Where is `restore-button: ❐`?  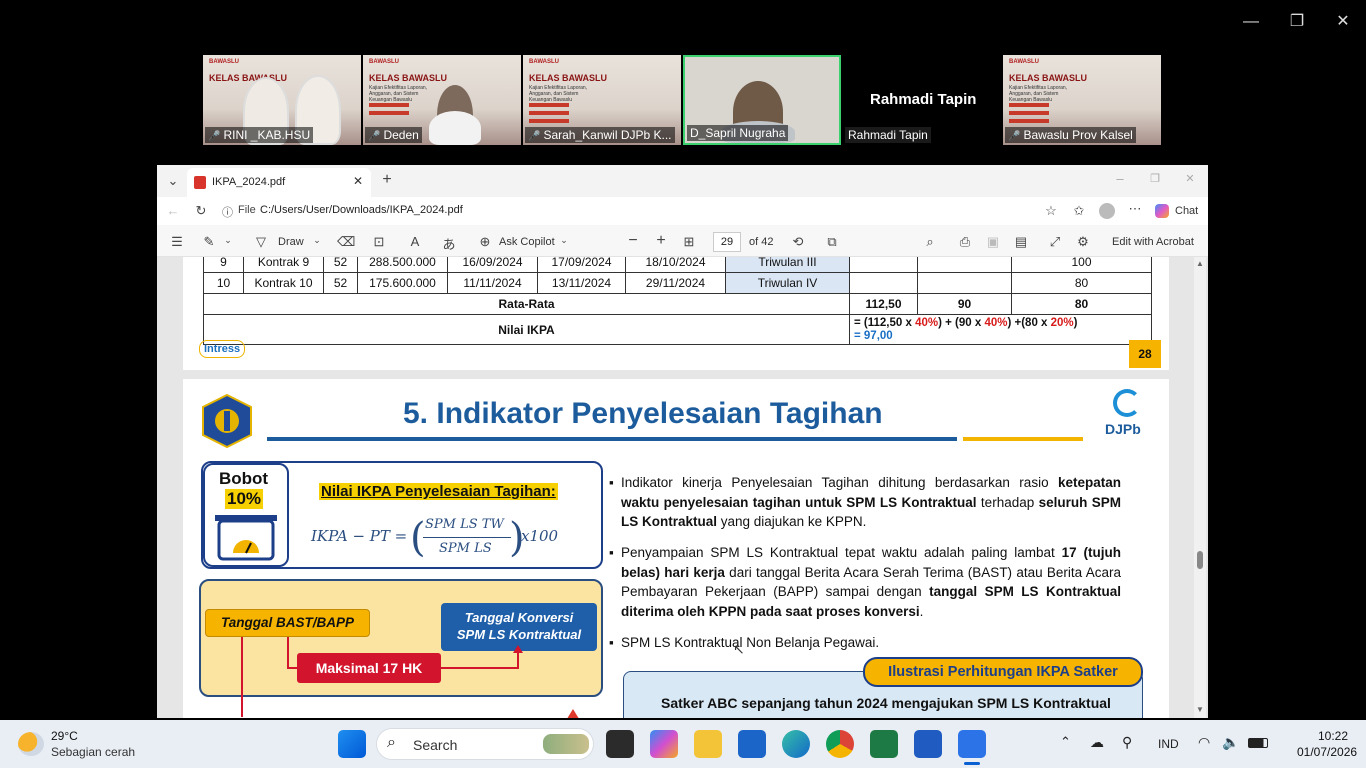 restore-button: ❐ is located at coordinates (1297, 22).